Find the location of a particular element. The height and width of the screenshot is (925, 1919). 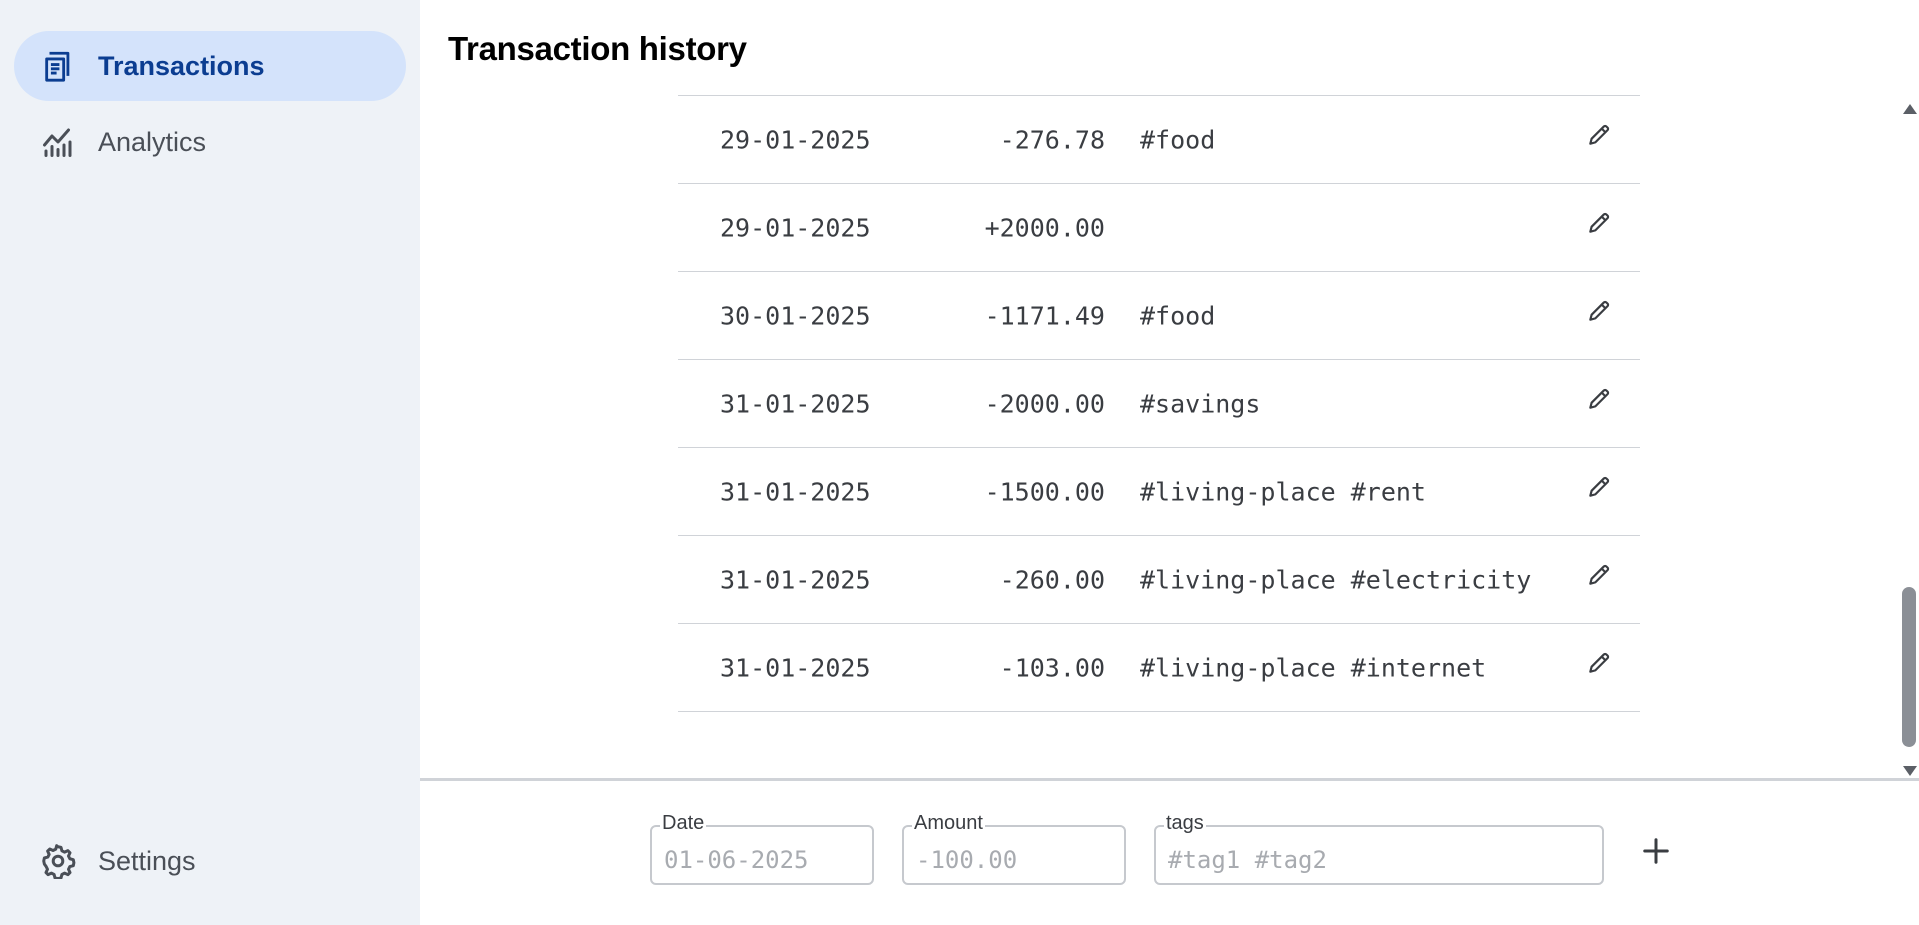

sidebar-item-analytics: Analytics is located at coordinates (210, 142).